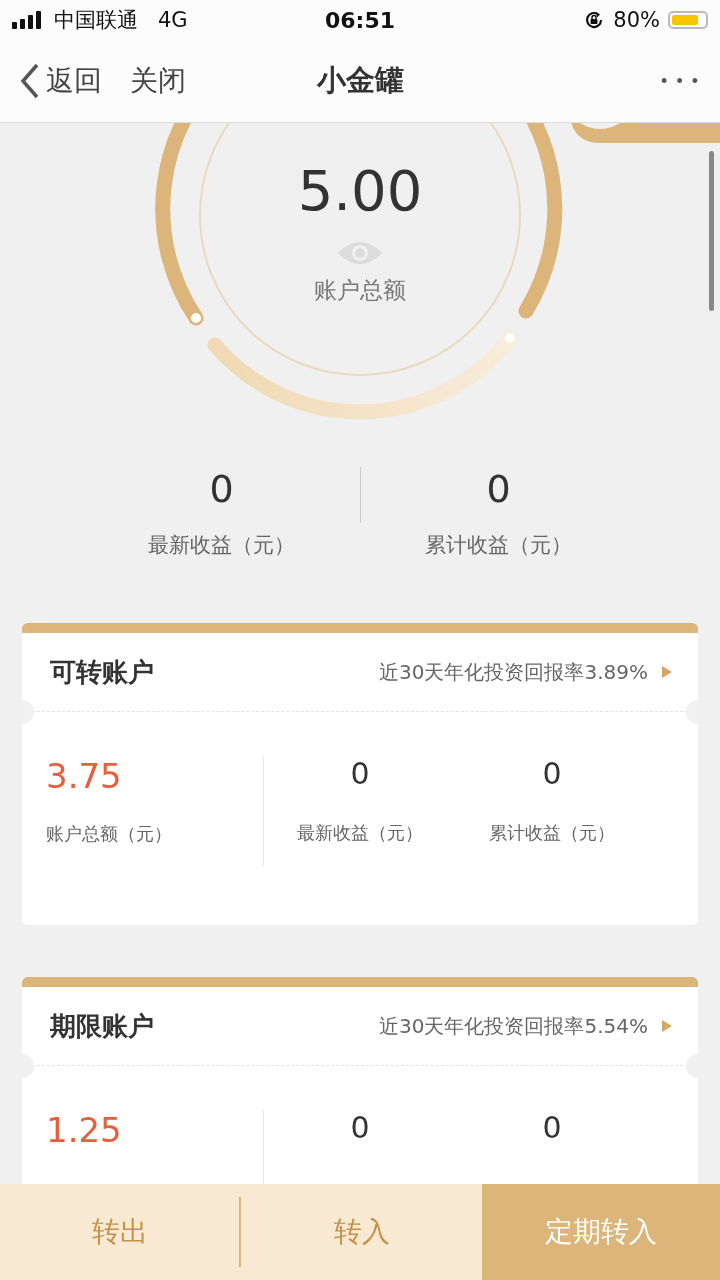 The height and width of the screenshot is (1280, 720). What do you see at coordinates (61, 81) in the screenshot?
I see `back-button: 返回` at bounding box center [61, 81].